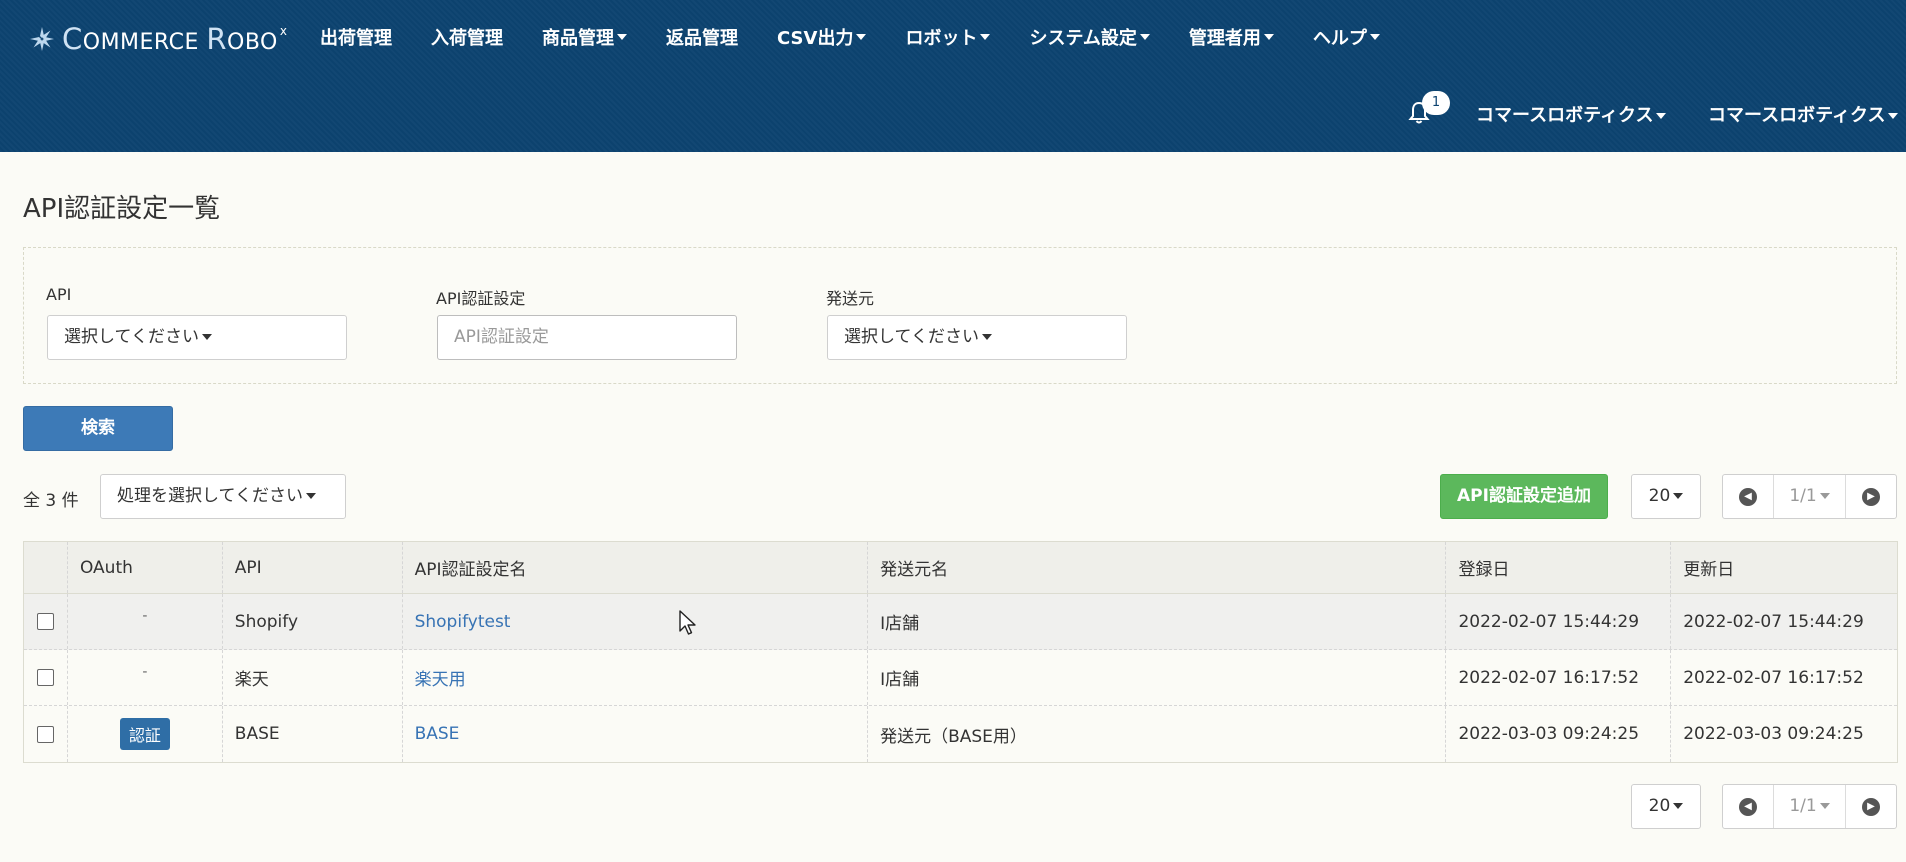 This screenshot has height=862, width=1906. What do you see at coordinates (1559, 734) in the screenshot?
I see `created-cell: 2022-03-03 09:24:25` at bounding box center [1559, 734].